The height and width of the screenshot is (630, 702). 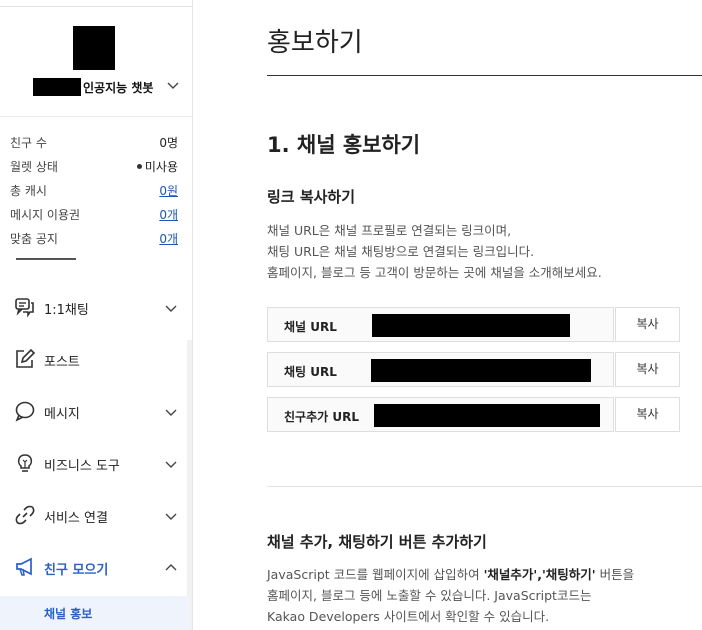 What do you see at coordinates (45, 215) in the screenshot?
I see `stat-label: 메시지 이용권` at bounding box center [45, 215].